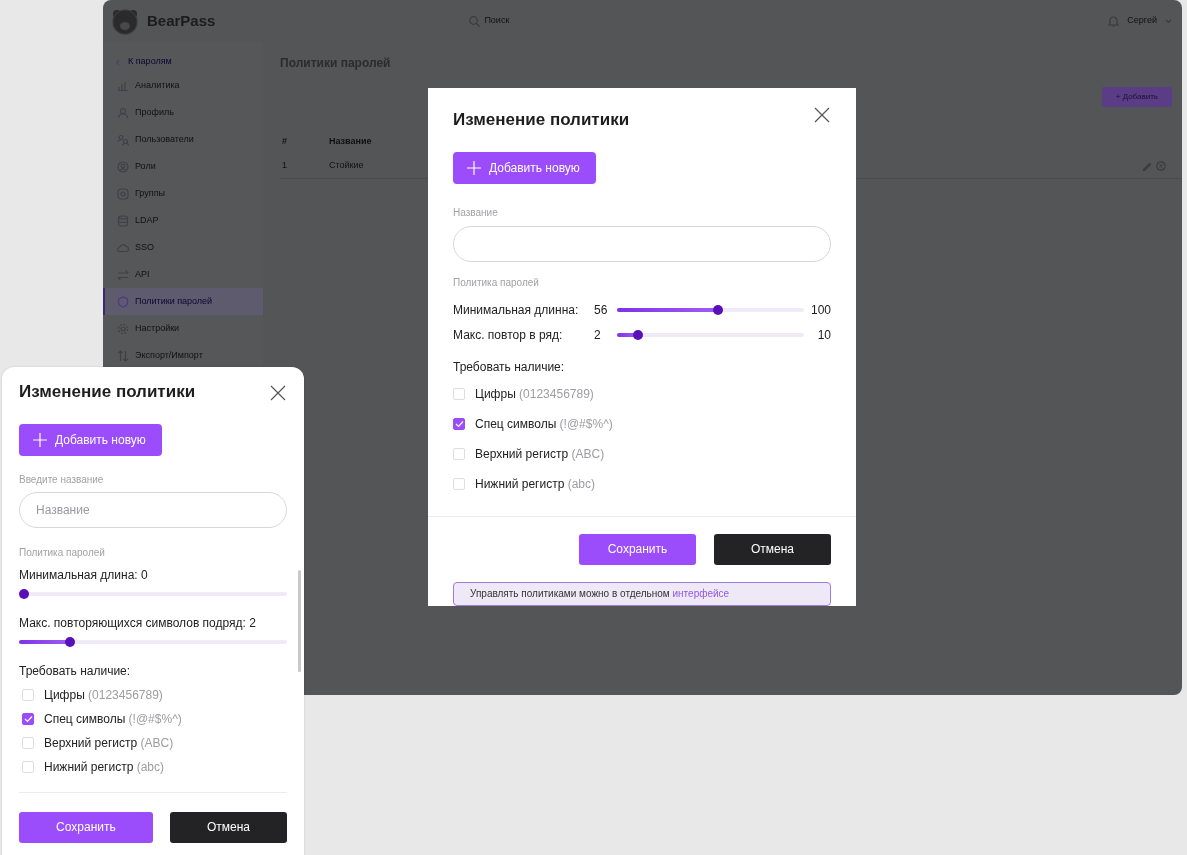  I want to click on close-button, so click(822, 114).